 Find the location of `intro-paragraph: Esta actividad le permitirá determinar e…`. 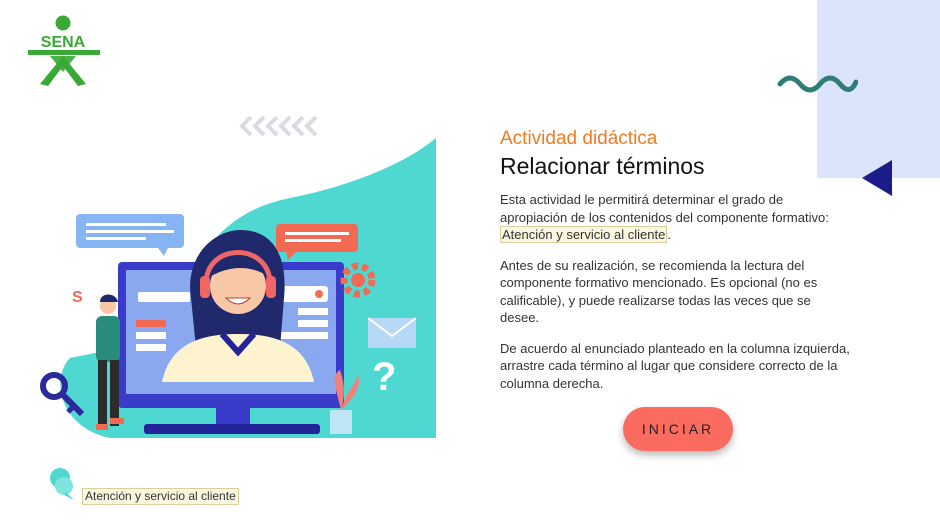

intro-paragraph: Esta actividad le permitirá determinar e… is located at coordinates (676, 217).